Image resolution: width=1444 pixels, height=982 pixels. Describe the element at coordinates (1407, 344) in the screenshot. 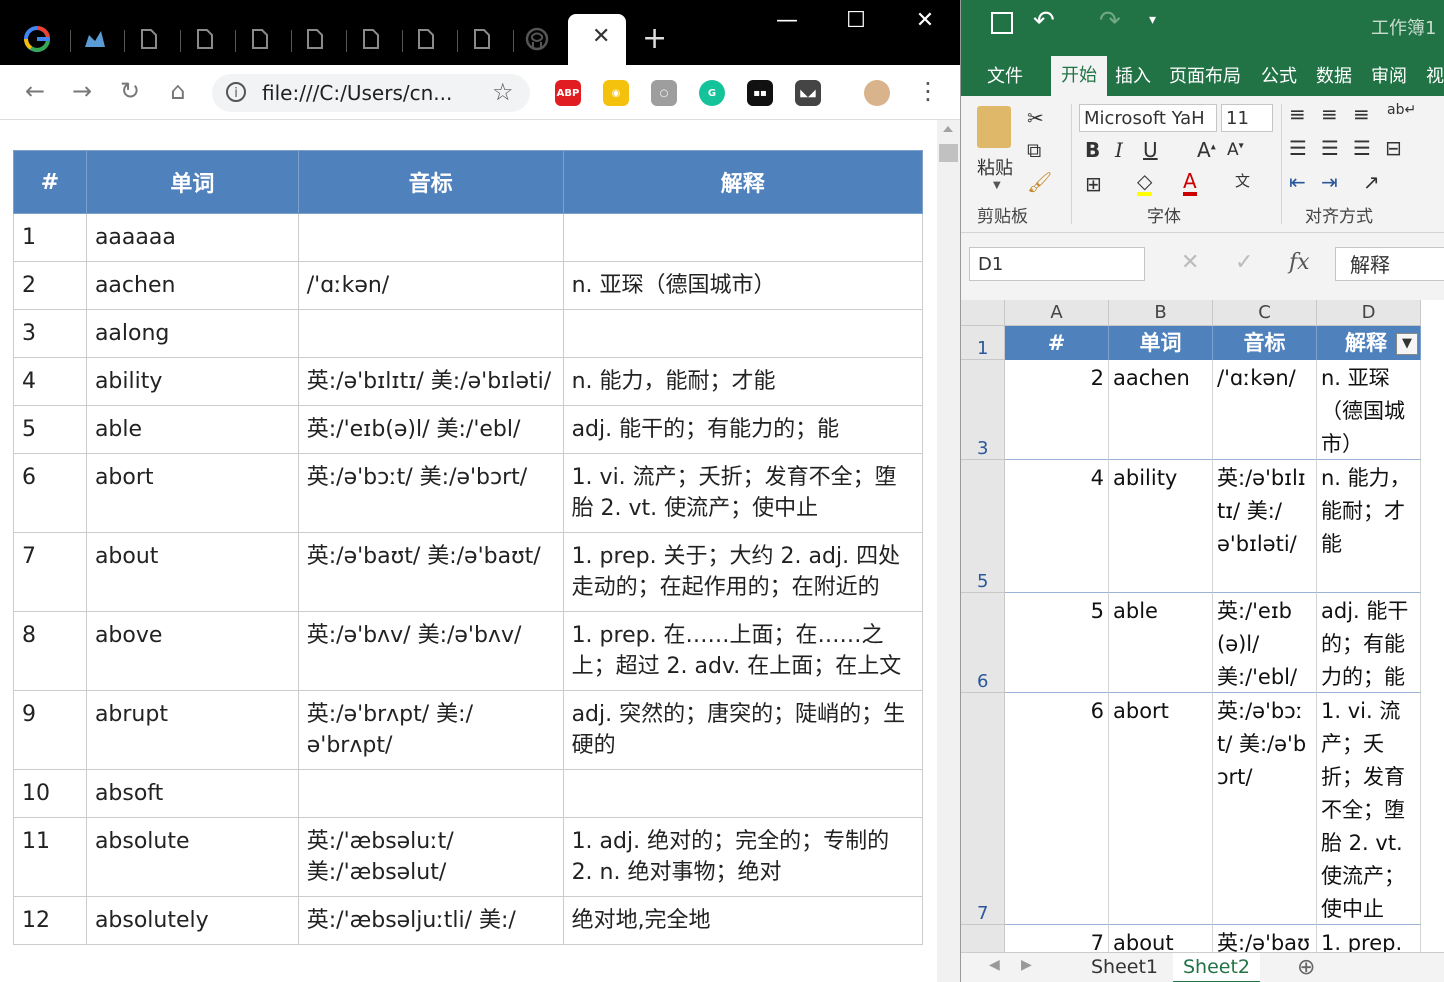

I see `filter-dropdown-icon: ▼` at that location.